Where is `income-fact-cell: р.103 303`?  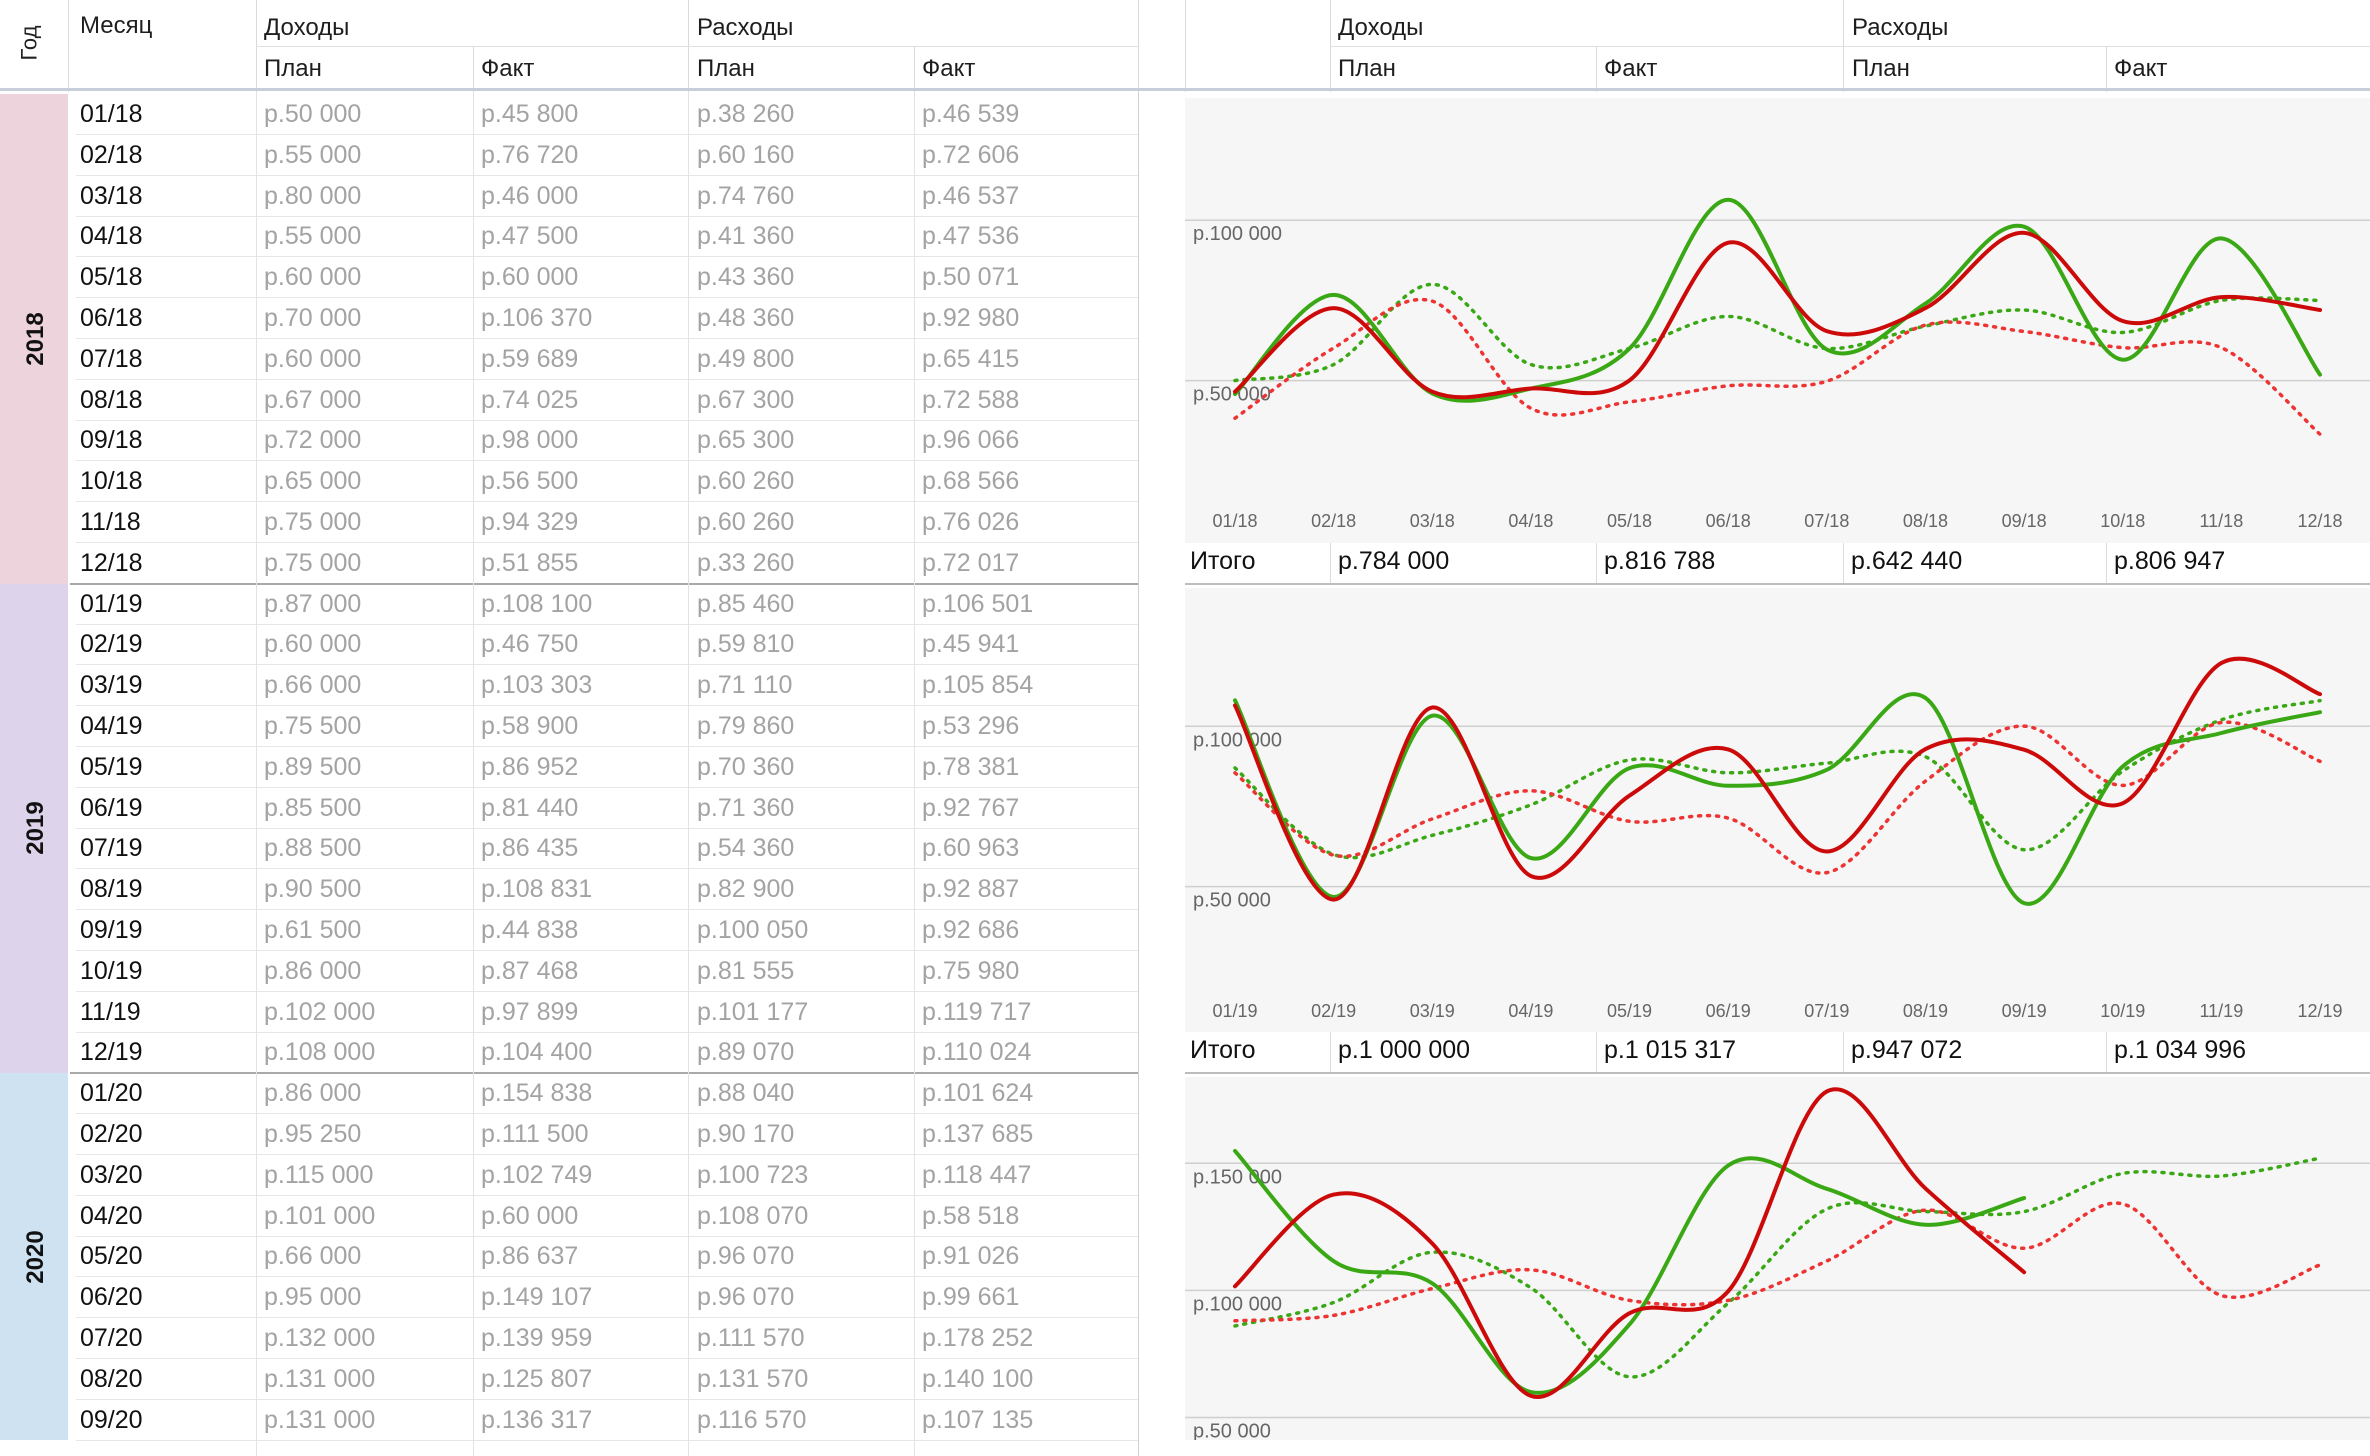 income-fact-cell: р.103 303 is located at coordinates (536, 685).